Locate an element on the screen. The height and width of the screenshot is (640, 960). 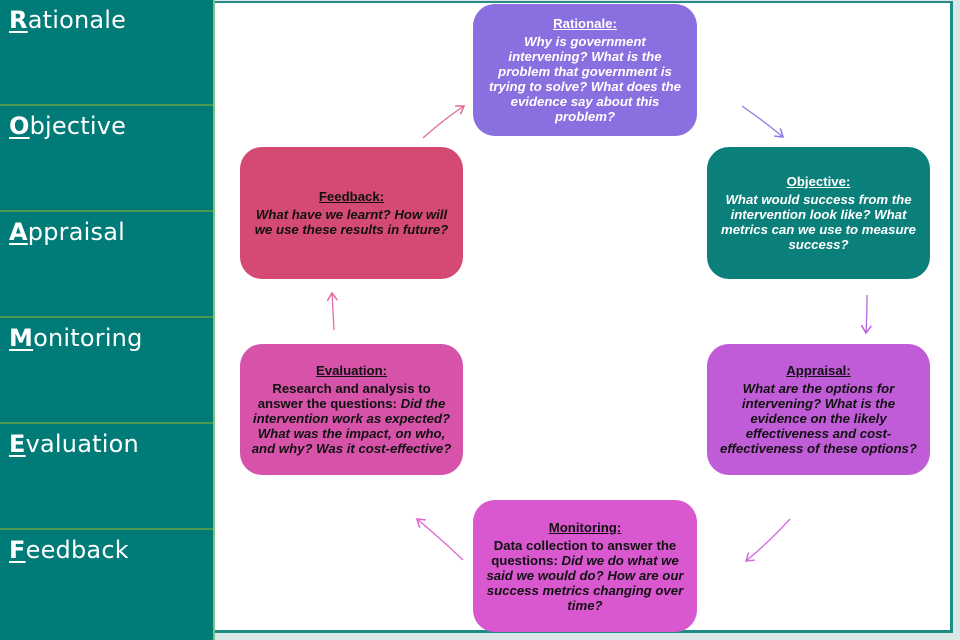
sidebar-label: Monitoring is located at coordinates (76, 338).